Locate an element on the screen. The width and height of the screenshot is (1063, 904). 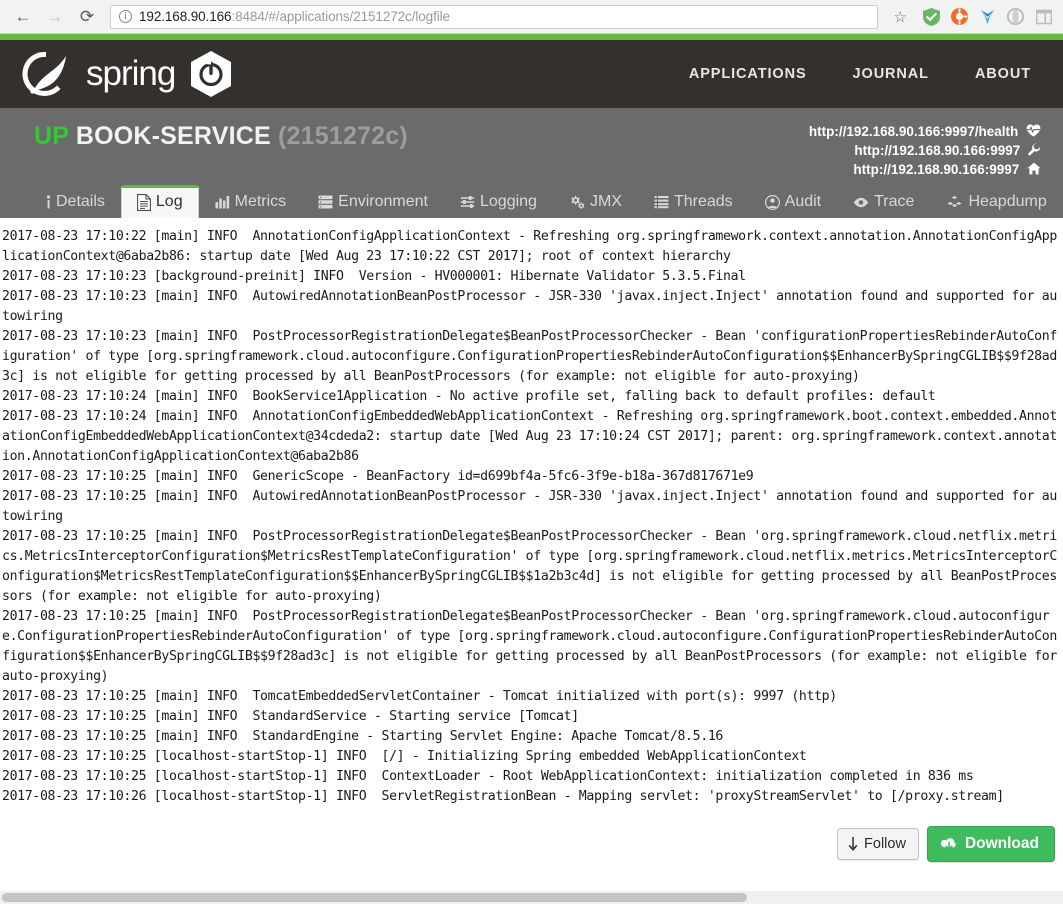
endpoint-management-url: http://192.168.90.166:9997 is located at coordinates (937, 150).